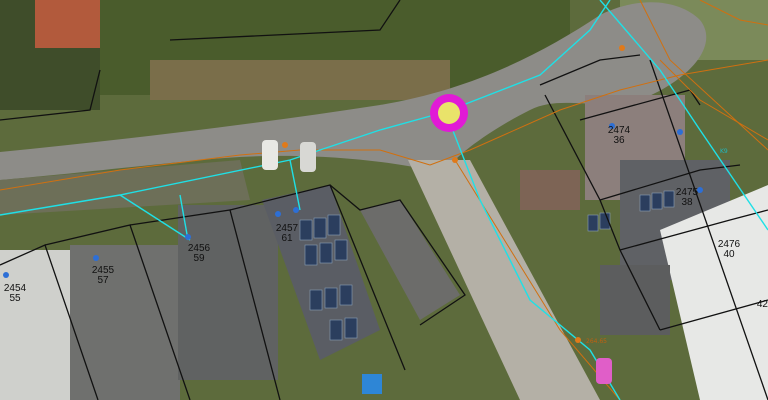 Image resolution: width=768 pixels, height=400 pixels. I want to click on parcel-label: 2454 55, so click(15, 293).